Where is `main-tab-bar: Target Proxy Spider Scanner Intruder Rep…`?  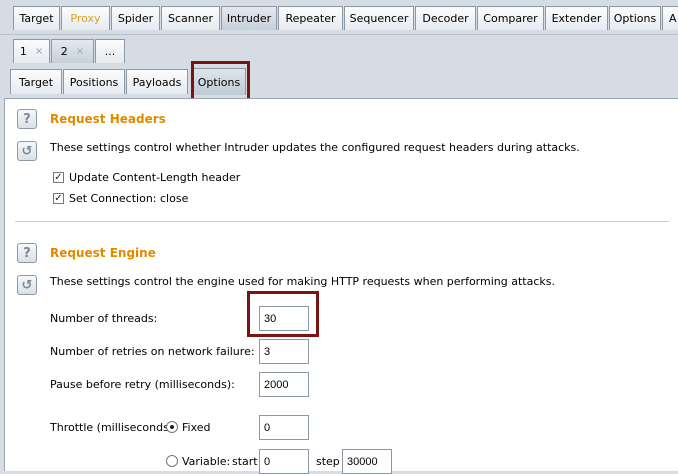 main-tab-bar: Target Proxy Spider Scanner Intruder Rep… is located at coordinates (339, 17).